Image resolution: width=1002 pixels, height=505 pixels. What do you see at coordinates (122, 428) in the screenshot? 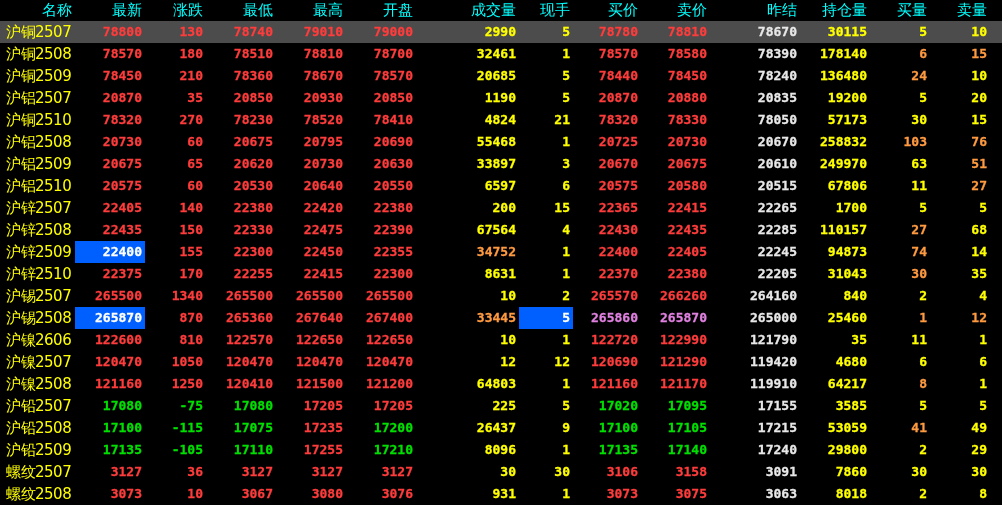
I see `table-cell-text: 17100` at bounding box center [122, 428].